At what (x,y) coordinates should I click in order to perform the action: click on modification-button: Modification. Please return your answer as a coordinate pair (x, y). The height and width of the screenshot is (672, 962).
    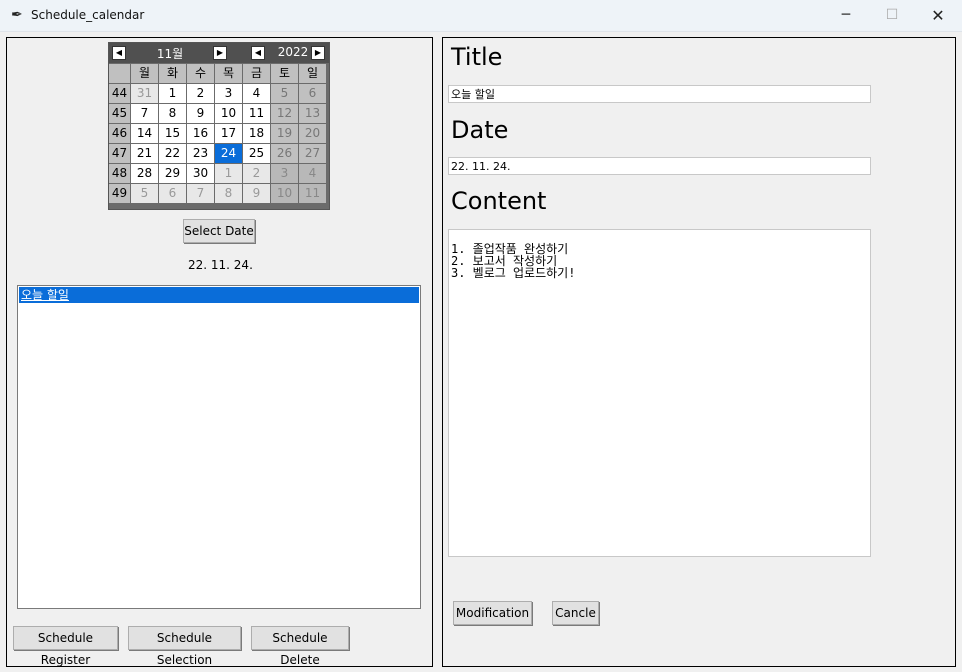
    Looking at the image, I should click on (492, 613).